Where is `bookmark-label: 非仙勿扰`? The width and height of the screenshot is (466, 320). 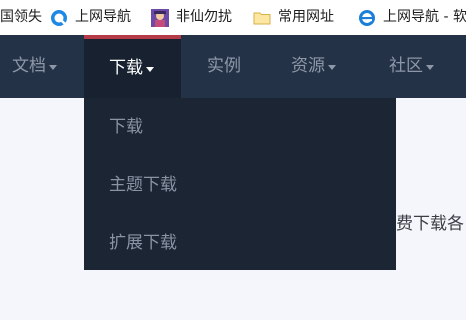 bookmark-label: 非仙勿扰 is located at coordinates (204, 17).